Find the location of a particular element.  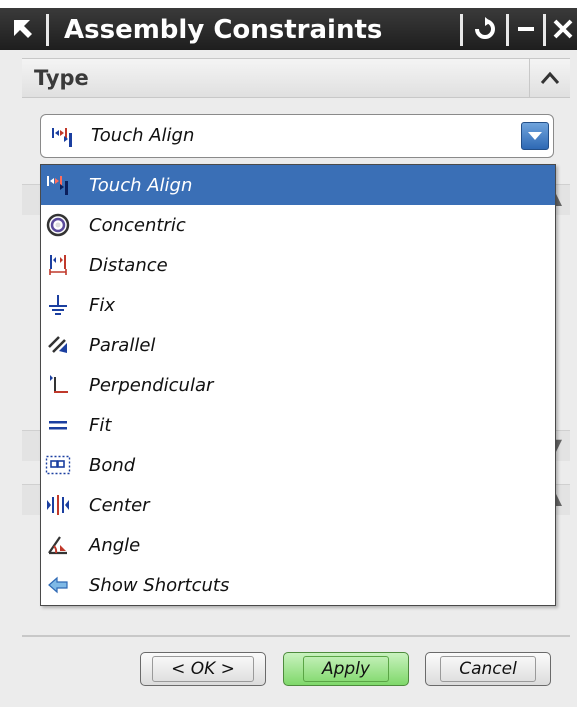

option-label: Fit is located at coordinates (100, 425).